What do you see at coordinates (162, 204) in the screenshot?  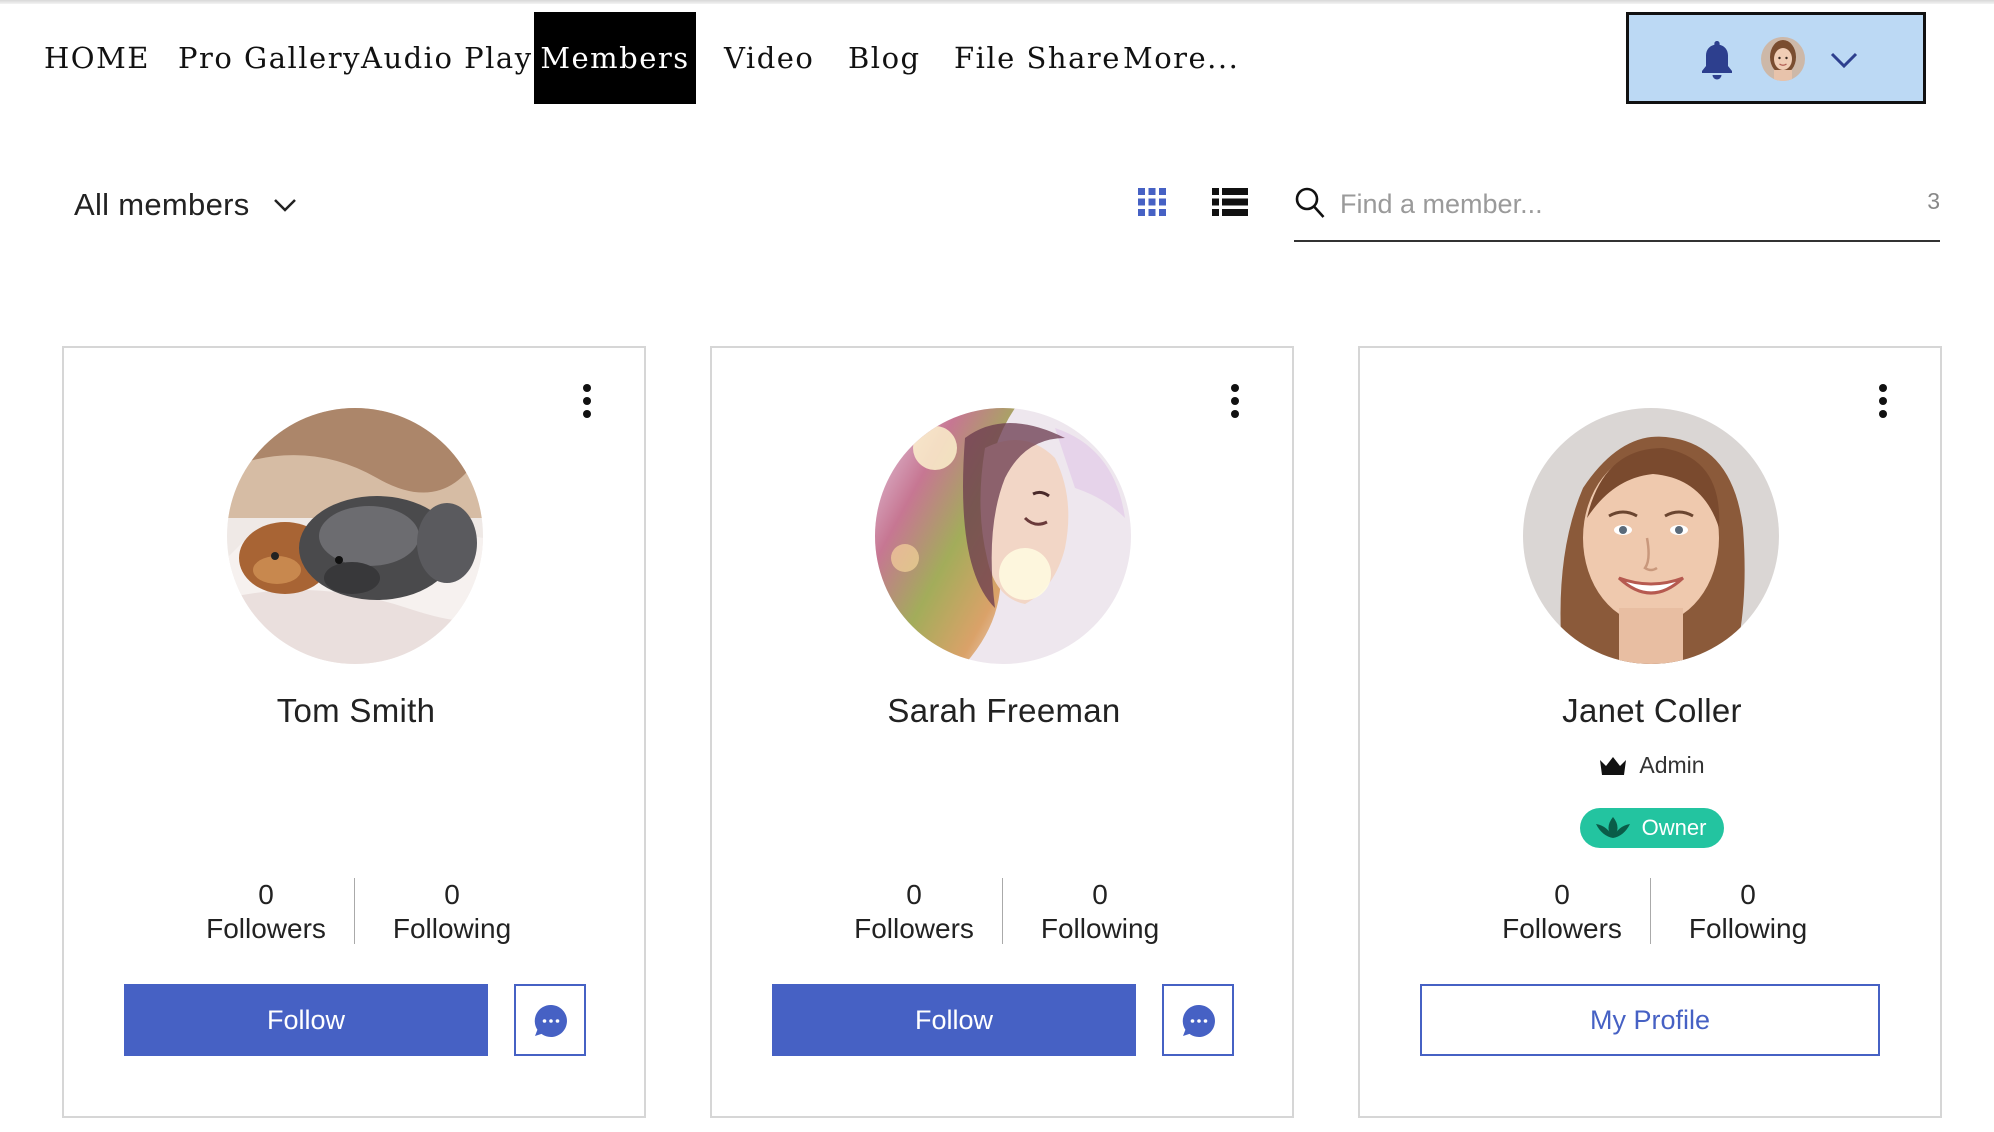 I see `filter-label: All members` at bounding box center [162, 204].